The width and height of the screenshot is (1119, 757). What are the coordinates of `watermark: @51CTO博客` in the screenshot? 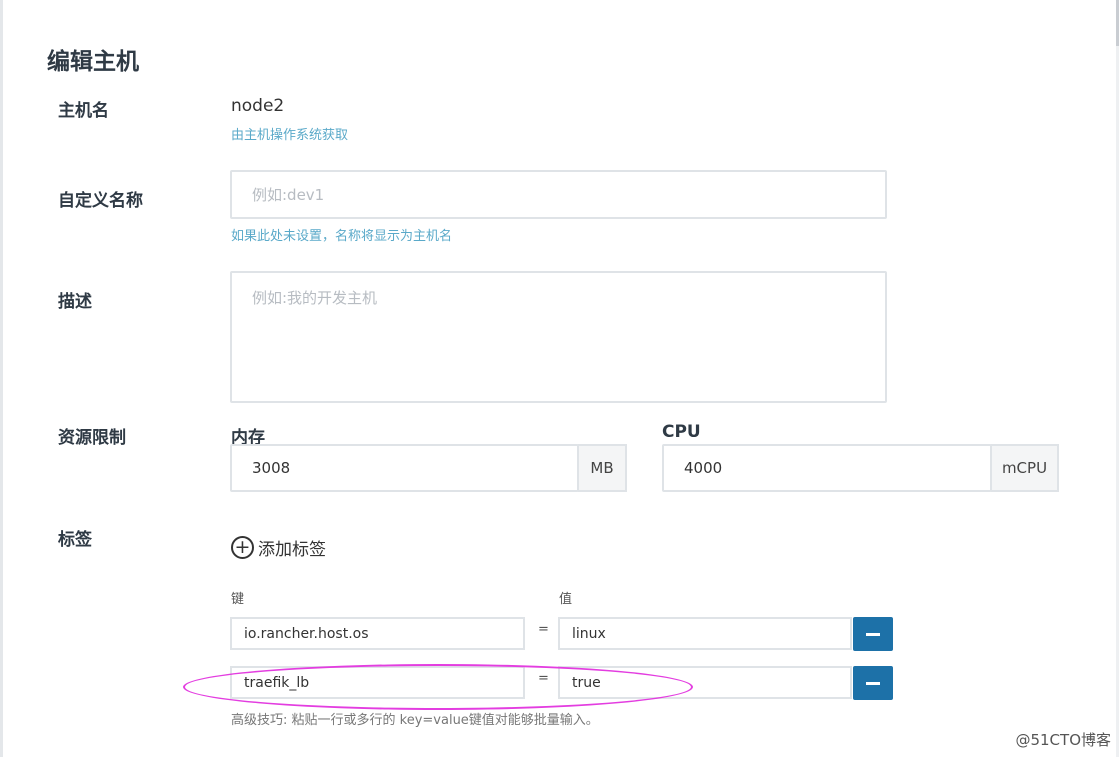 It's located at (1063, 740).